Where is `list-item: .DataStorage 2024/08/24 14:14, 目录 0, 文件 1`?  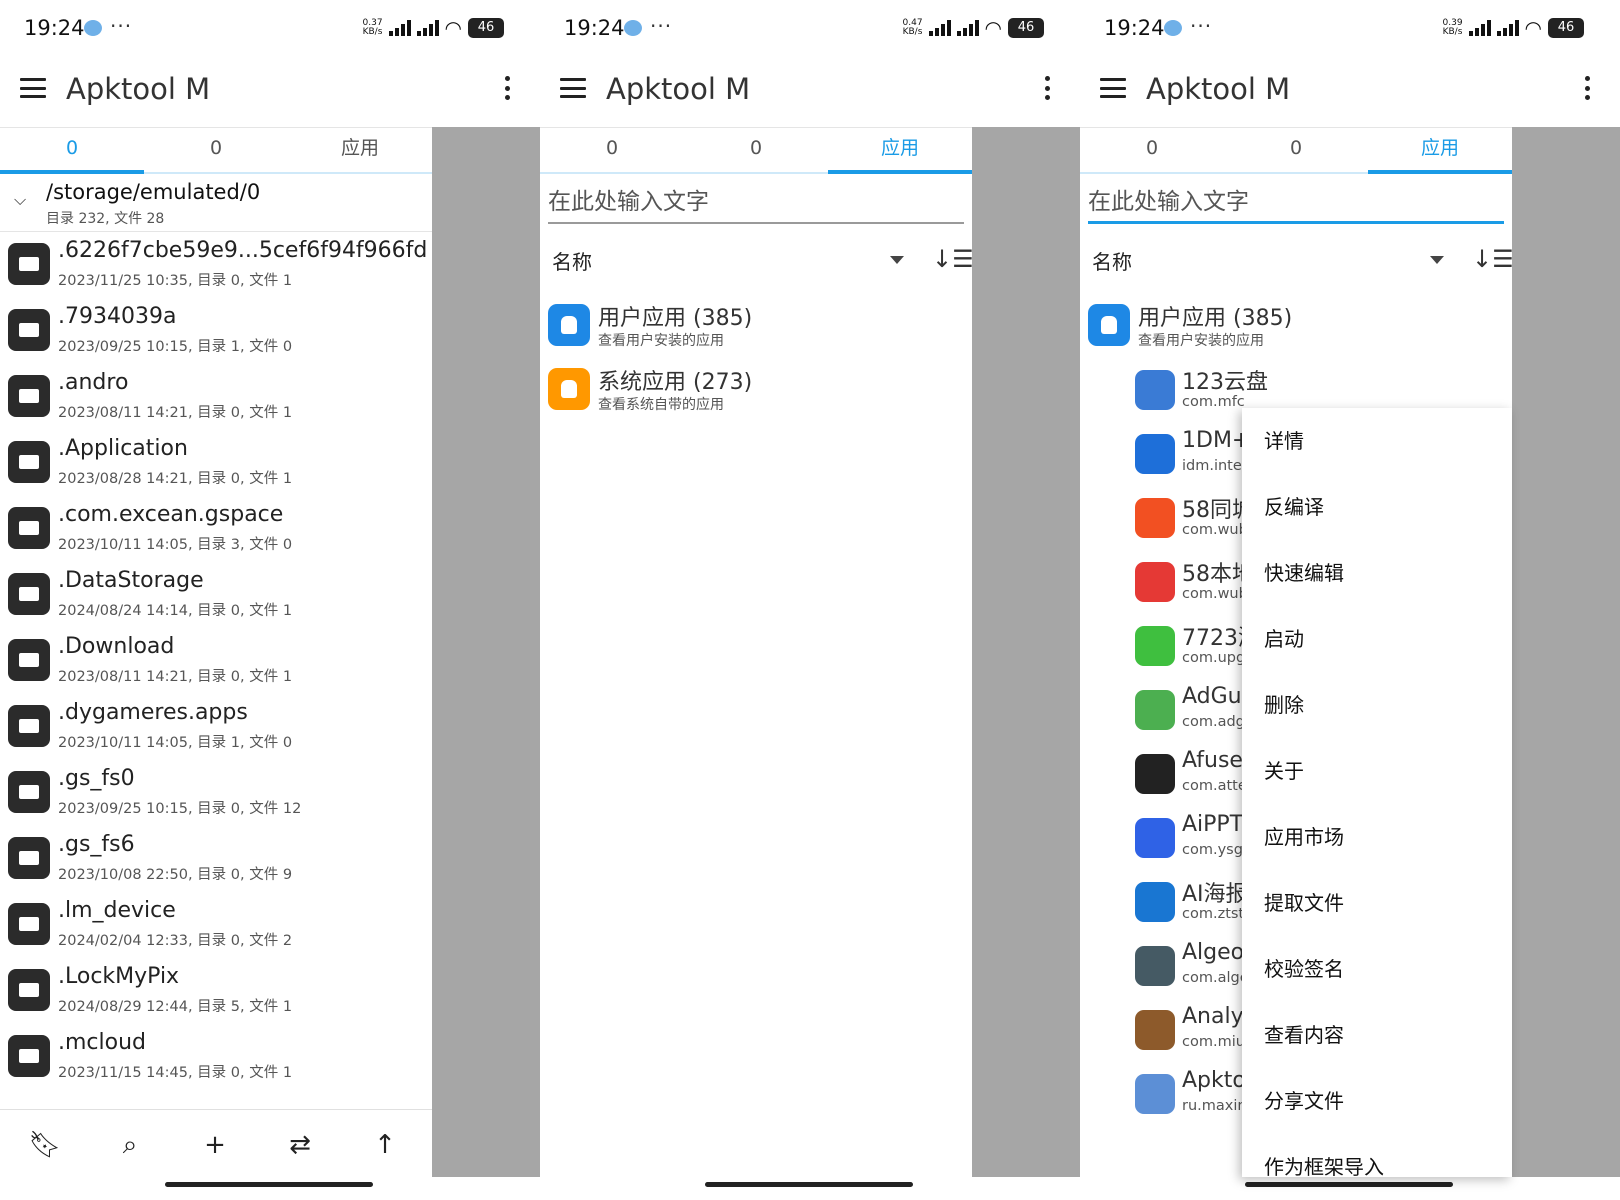
list-item: .DataStorage 2024/08/24 14:14, 目录 0, 文件 1 is located at coordinates (216, 595).